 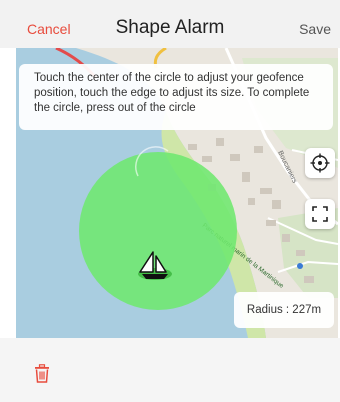 I want to click on fullscreen-button, so click(x=320, y=214).